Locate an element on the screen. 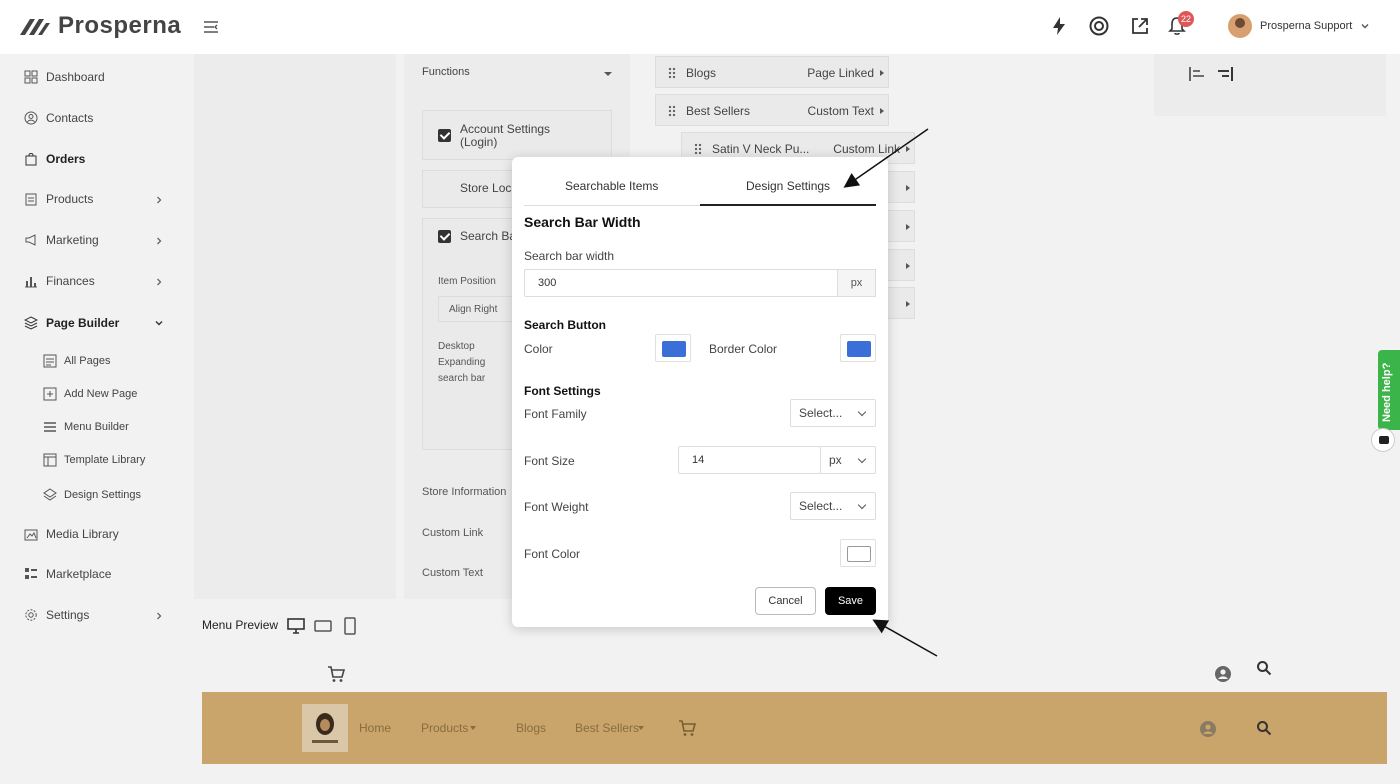  functions-dropdown: Functions is located at coordinates (522, 75).